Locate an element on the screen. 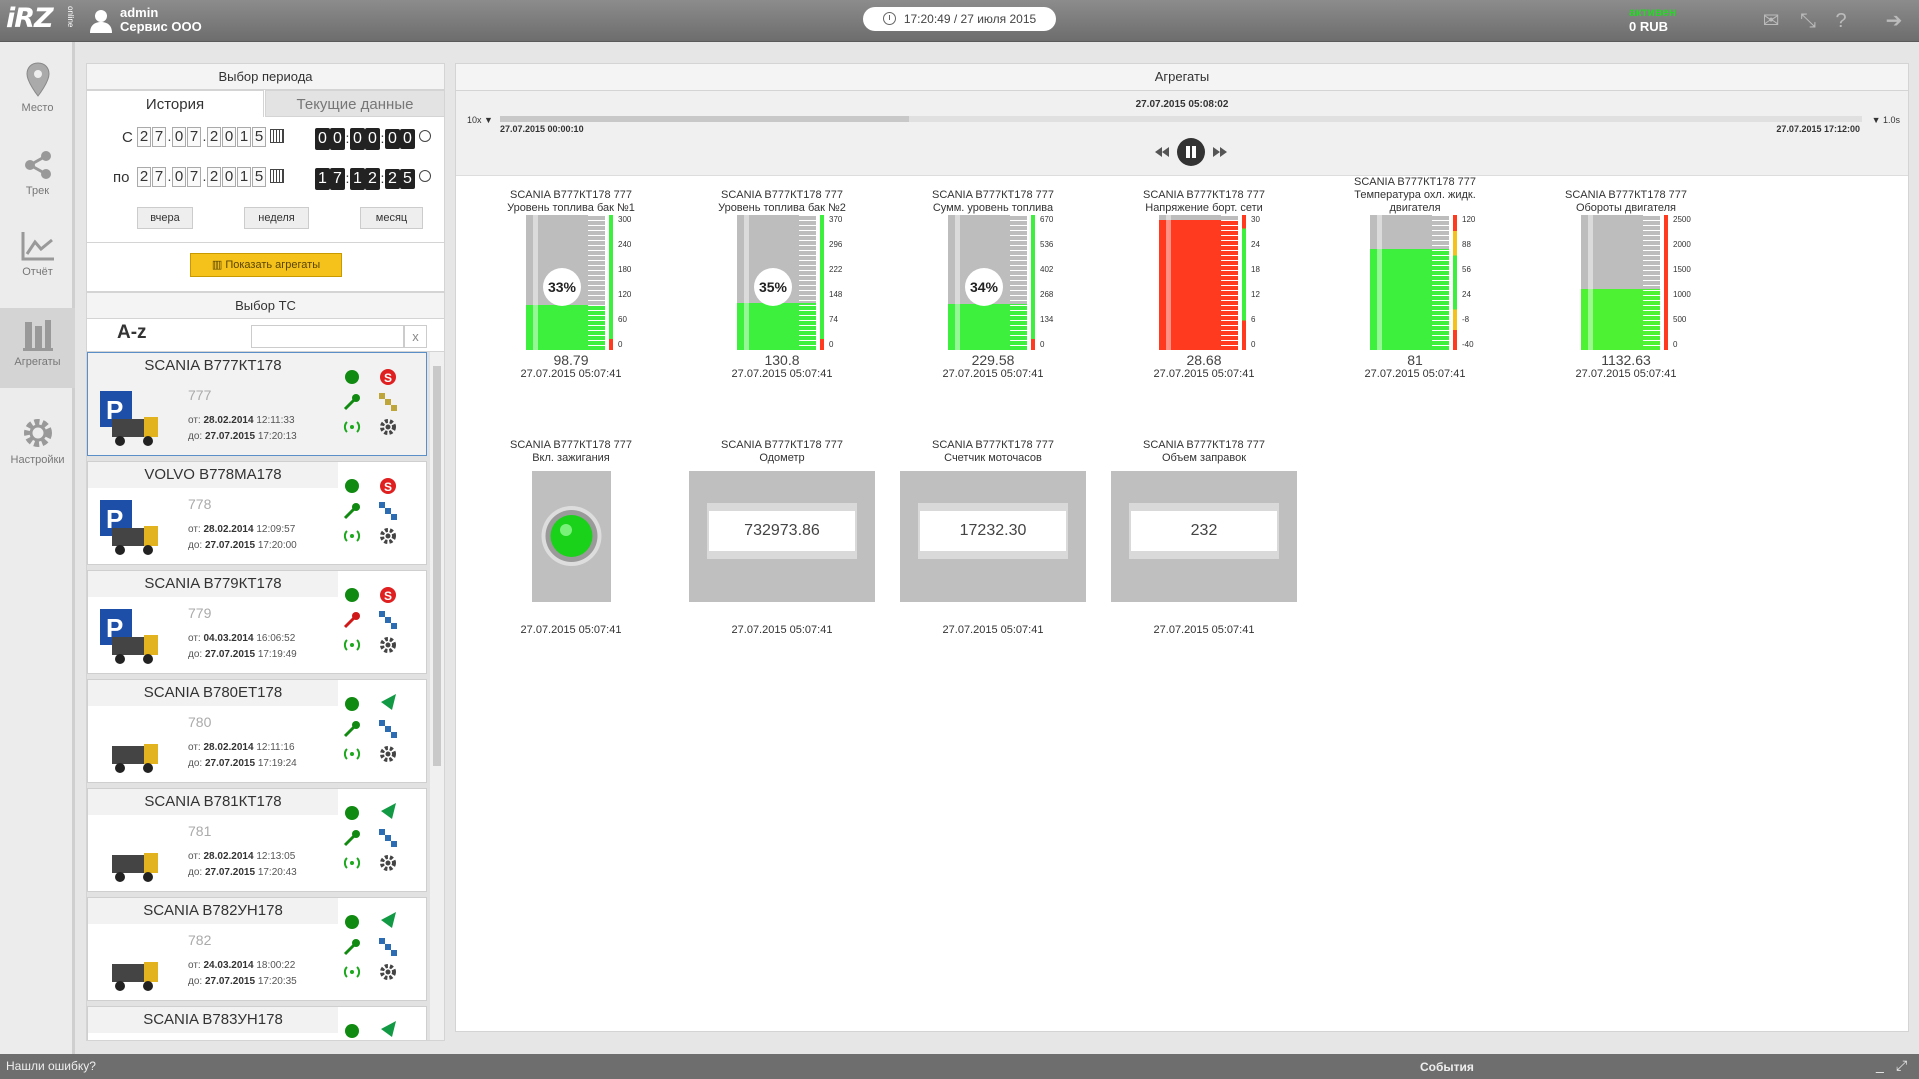 This screenshot has width=1919, height=1079. week-button: неделя is located at coordinates (276, 218).